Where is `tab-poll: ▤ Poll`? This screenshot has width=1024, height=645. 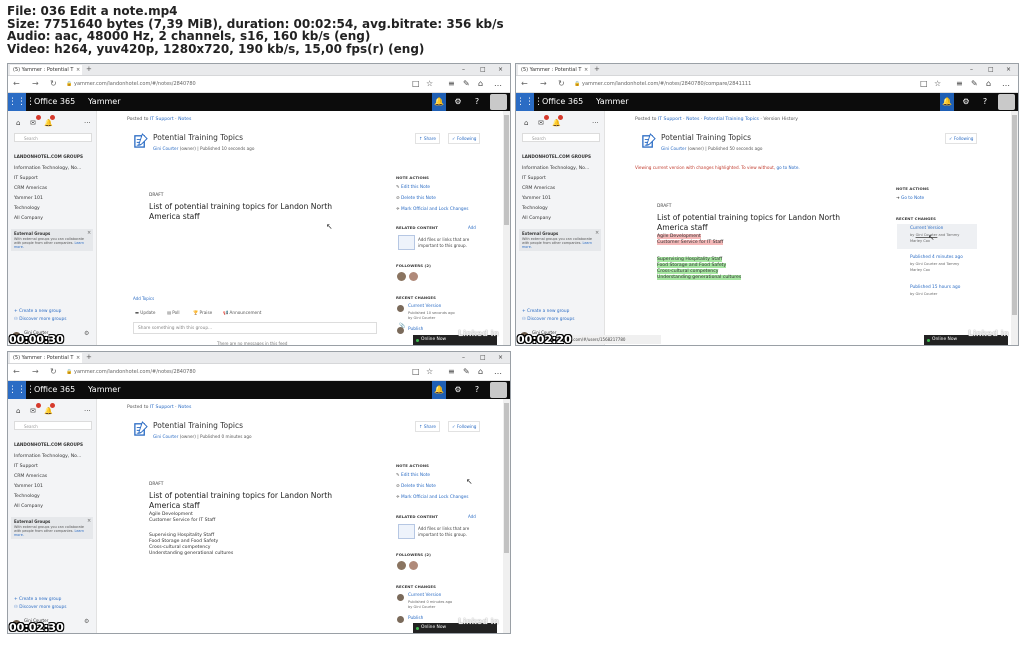
tab-poll: ▤ Poll is located at coordinates (173, 312).